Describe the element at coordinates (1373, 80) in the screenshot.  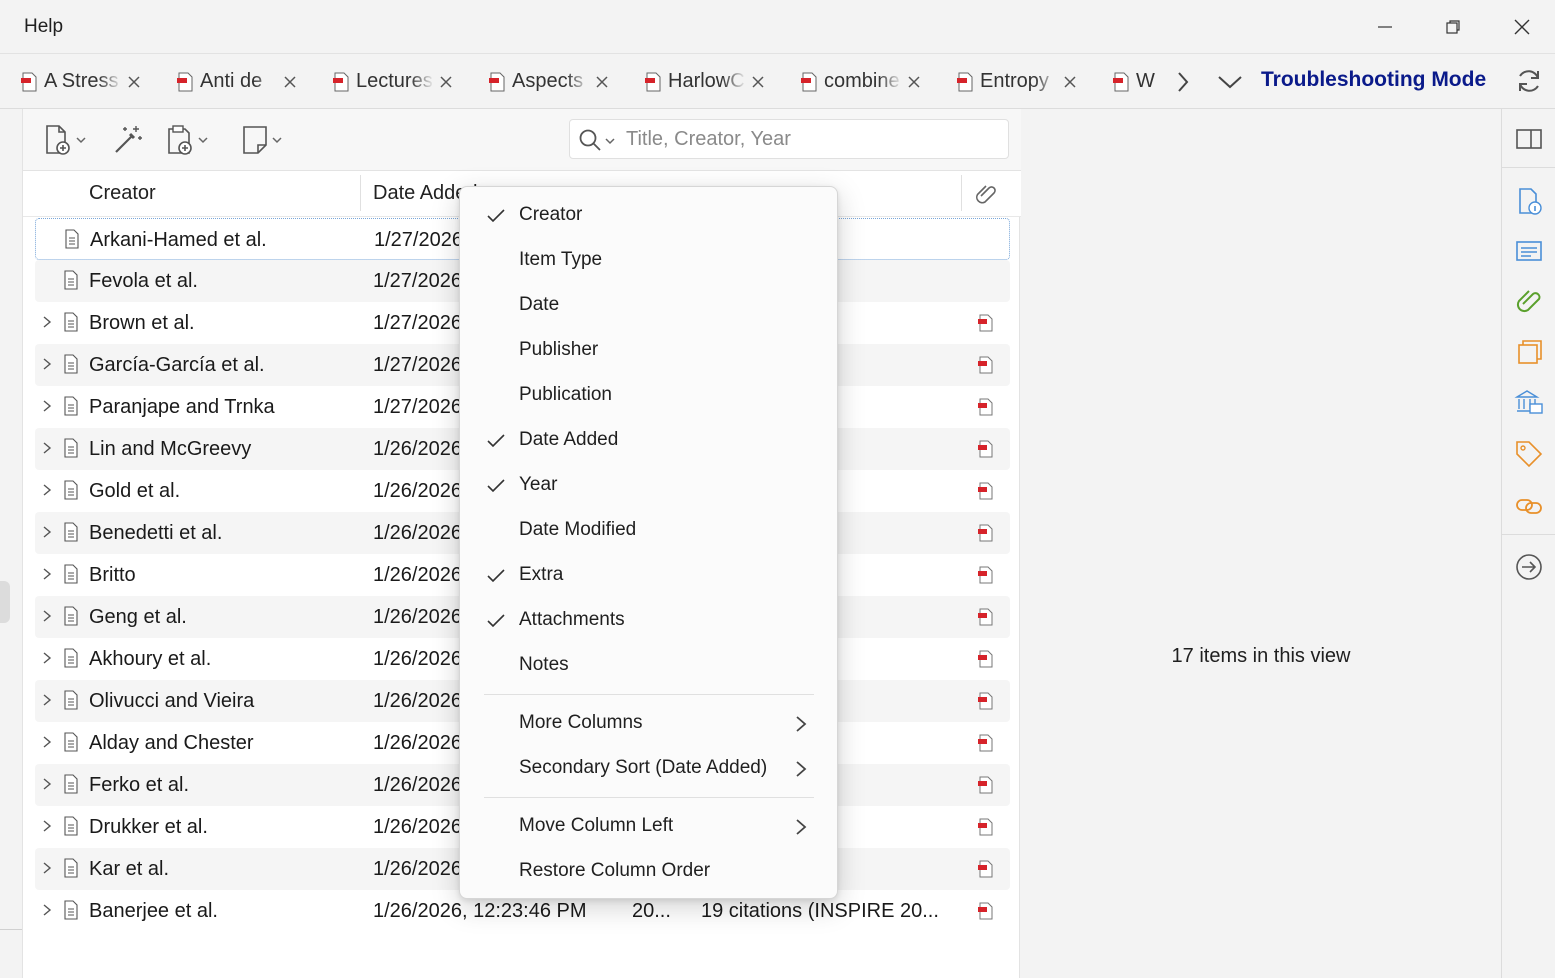
I see `troubleshooting-mode-label: Troubleshooting Mode` at that location.